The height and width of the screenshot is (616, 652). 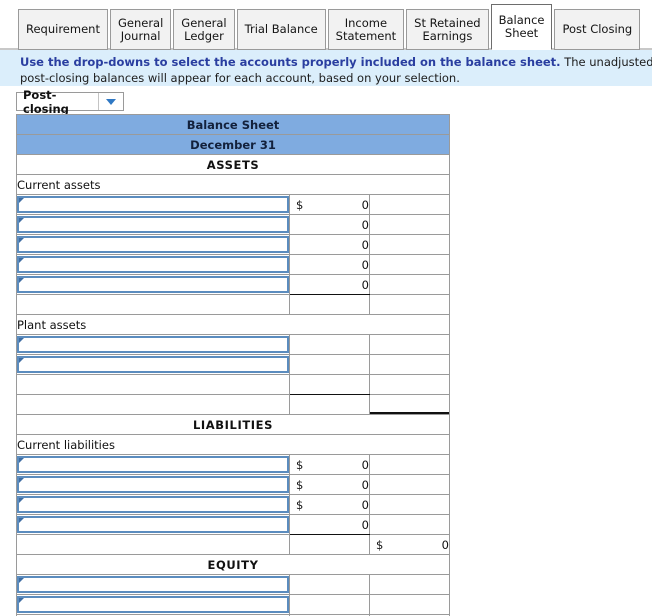 What do you see at coordinates (233, 144) in the screenshot?
I see `table-row-date: December 31` at bounding box center [233, 144].